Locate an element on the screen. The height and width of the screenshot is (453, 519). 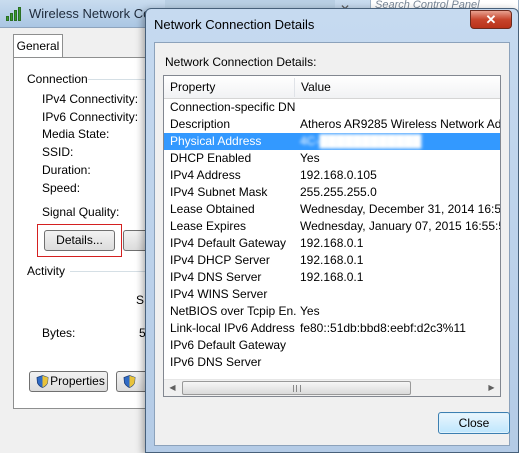
horizontal-scrollbar: ◀ ▶ is located at coordinates (332, 387).